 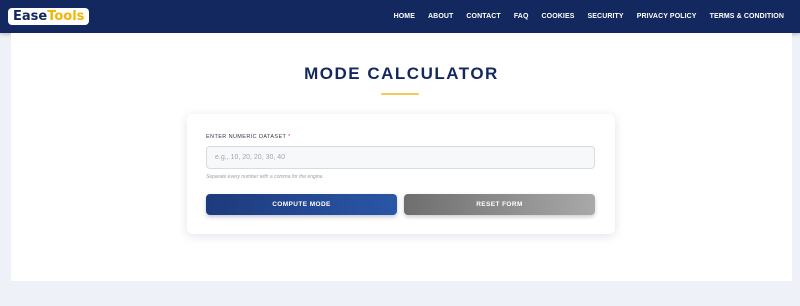 What do you see at coordinates (667, 16) in the screenshot?
I see `nav-link-privacy-policy: PRIVACY POLICY` at bounding box center [667, 16].